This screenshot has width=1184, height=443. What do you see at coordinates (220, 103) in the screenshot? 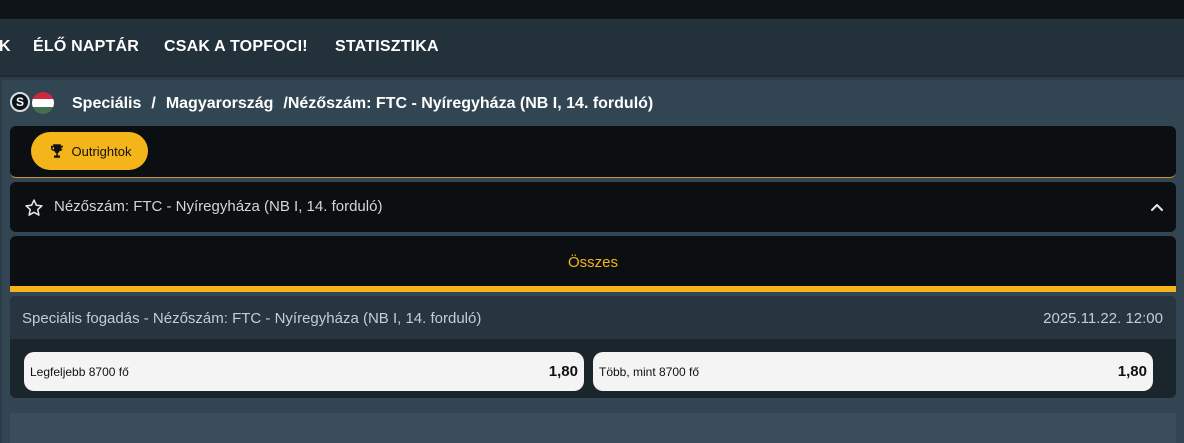
I see `breadcrumb-hungary: Magyarország` at bounding box center [220, 103].